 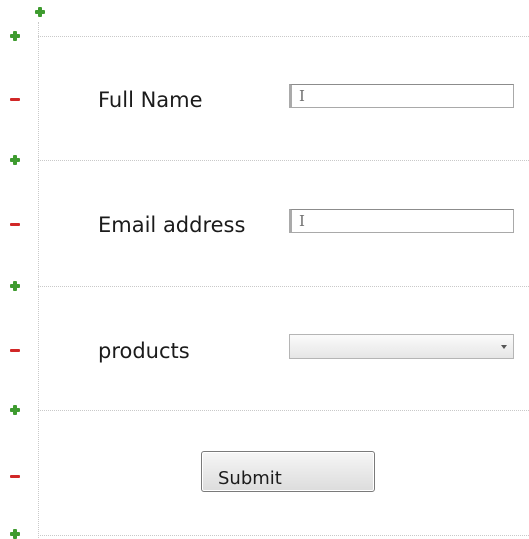 I want to click on full-name-label: Full Name, so click(x=150, y=100).